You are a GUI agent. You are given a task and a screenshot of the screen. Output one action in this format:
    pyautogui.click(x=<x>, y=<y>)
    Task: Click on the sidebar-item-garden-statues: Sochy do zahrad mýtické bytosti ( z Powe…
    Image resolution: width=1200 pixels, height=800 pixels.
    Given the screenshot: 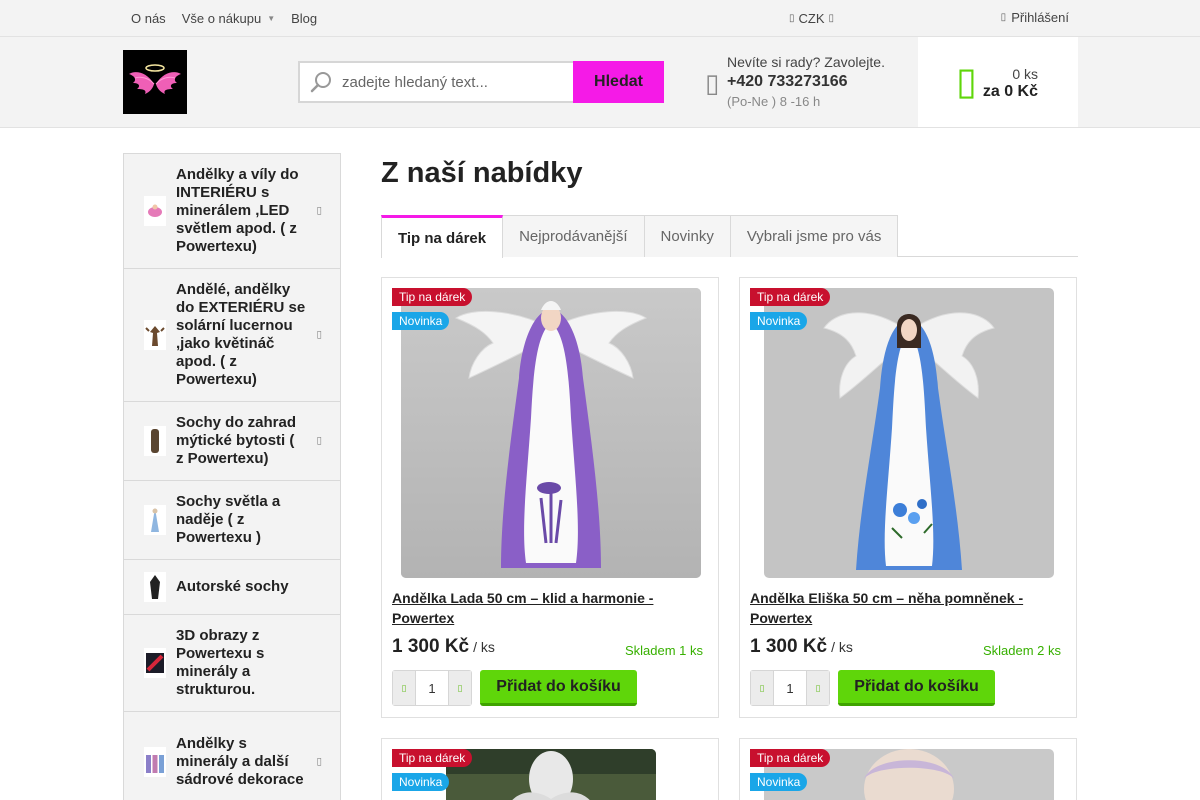 What is the action you would take?
    pyautogui.click(x=232, y=441)
    